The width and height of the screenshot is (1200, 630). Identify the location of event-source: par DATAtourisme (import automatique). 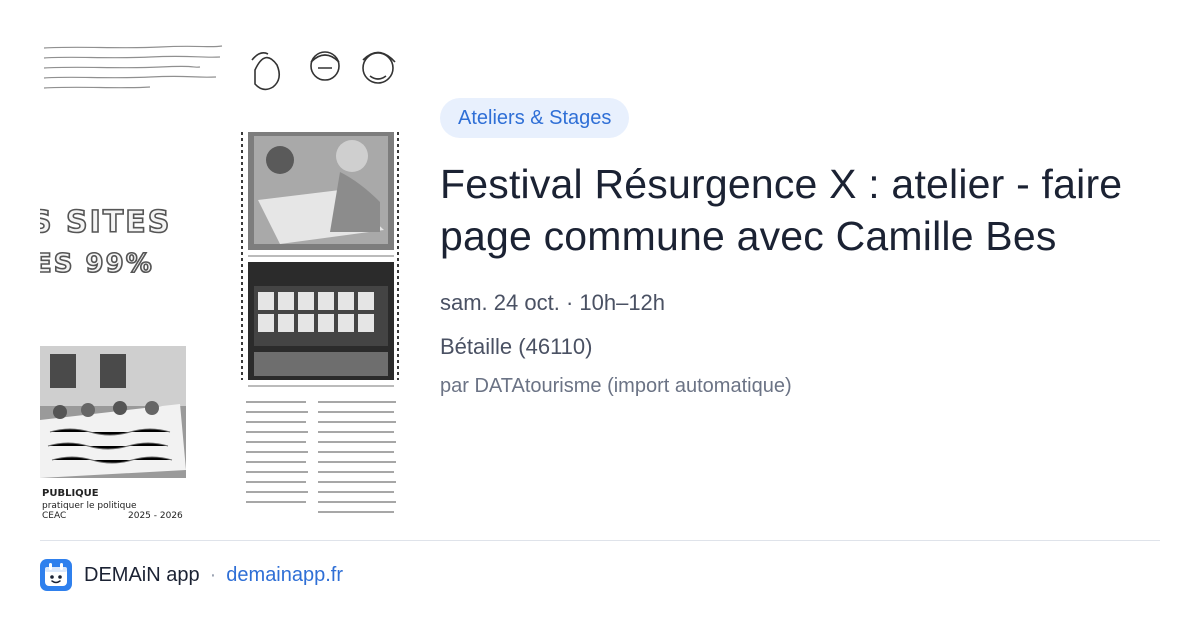
(616, 386).